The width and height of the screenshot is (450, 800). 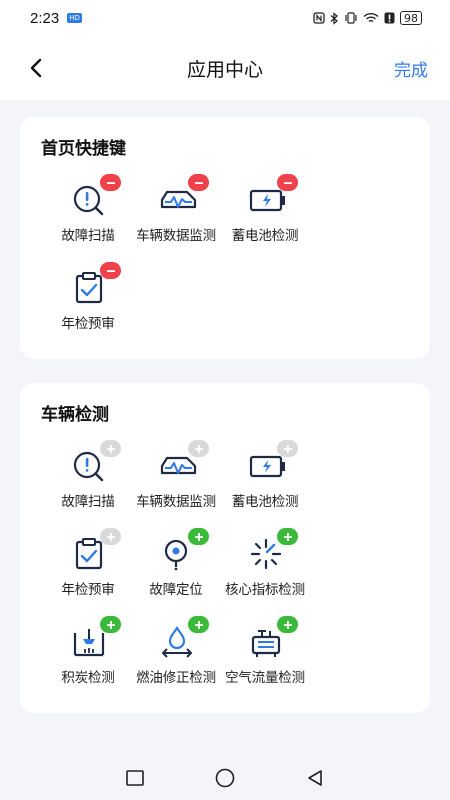 I want to click on page-header: 应用中心 完成, so click(x=225, y=68).